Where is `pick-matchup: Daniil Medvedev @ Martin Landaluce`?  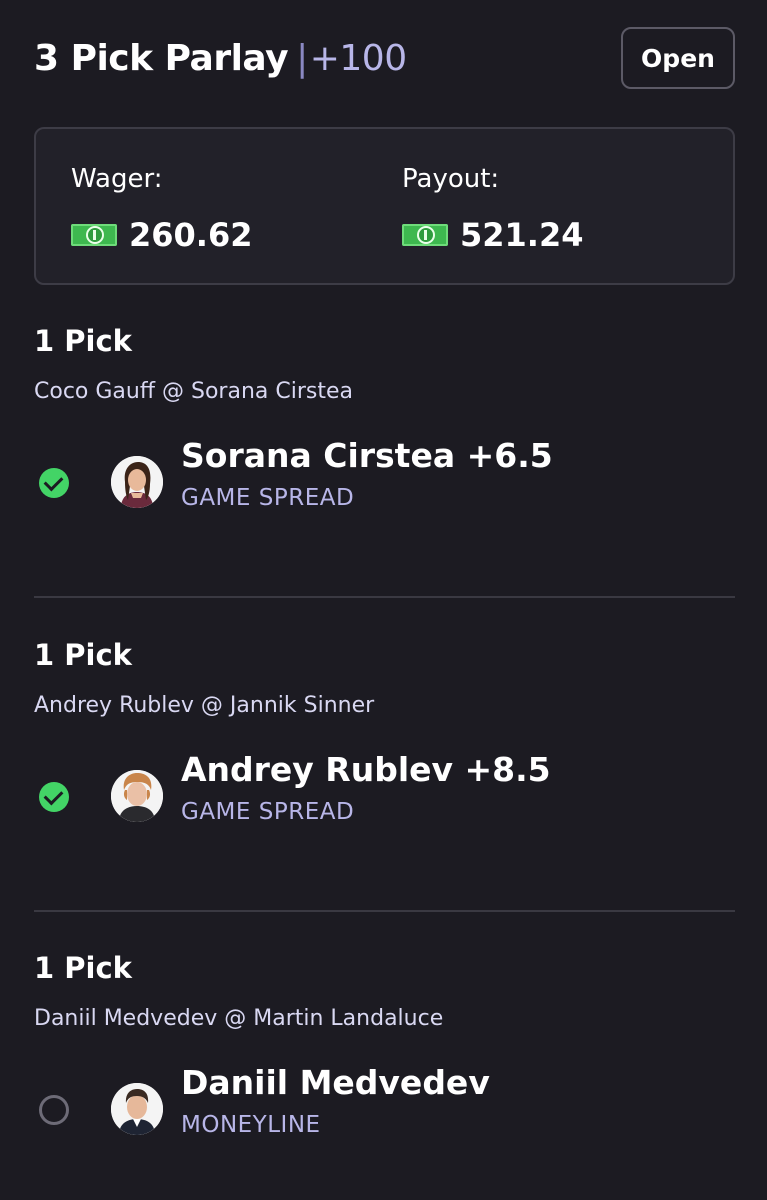
pick-matchup: Daniil Medvedev @ Martin Landaluce is located at coordinates (239, 1018).